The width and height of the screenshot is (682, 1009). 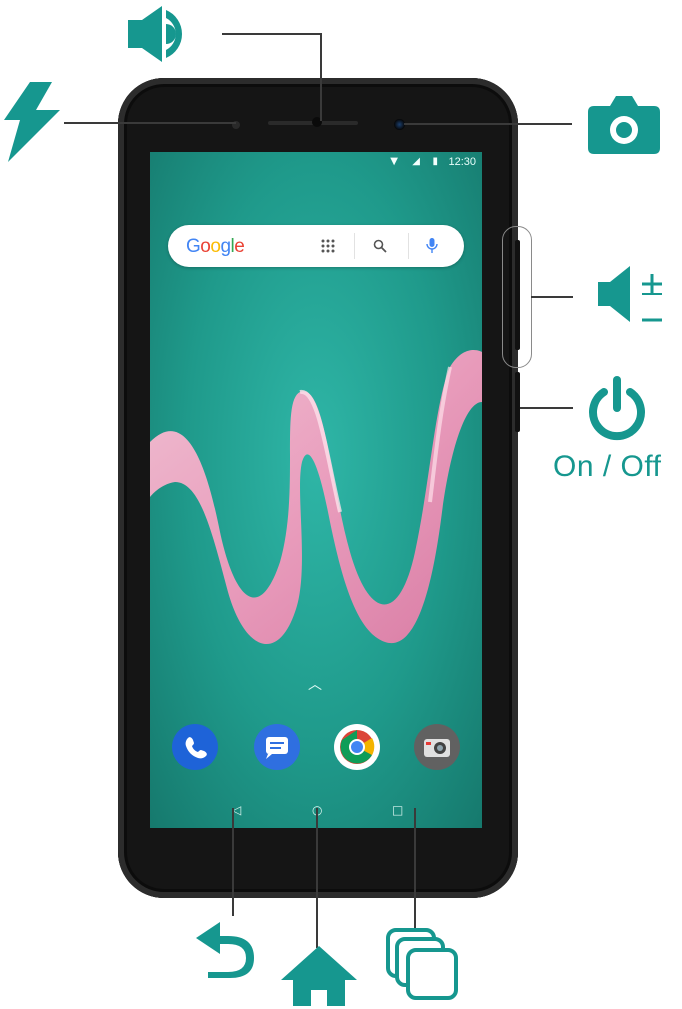 I want to click on google-logo: Google, so click(x=215, y=246).